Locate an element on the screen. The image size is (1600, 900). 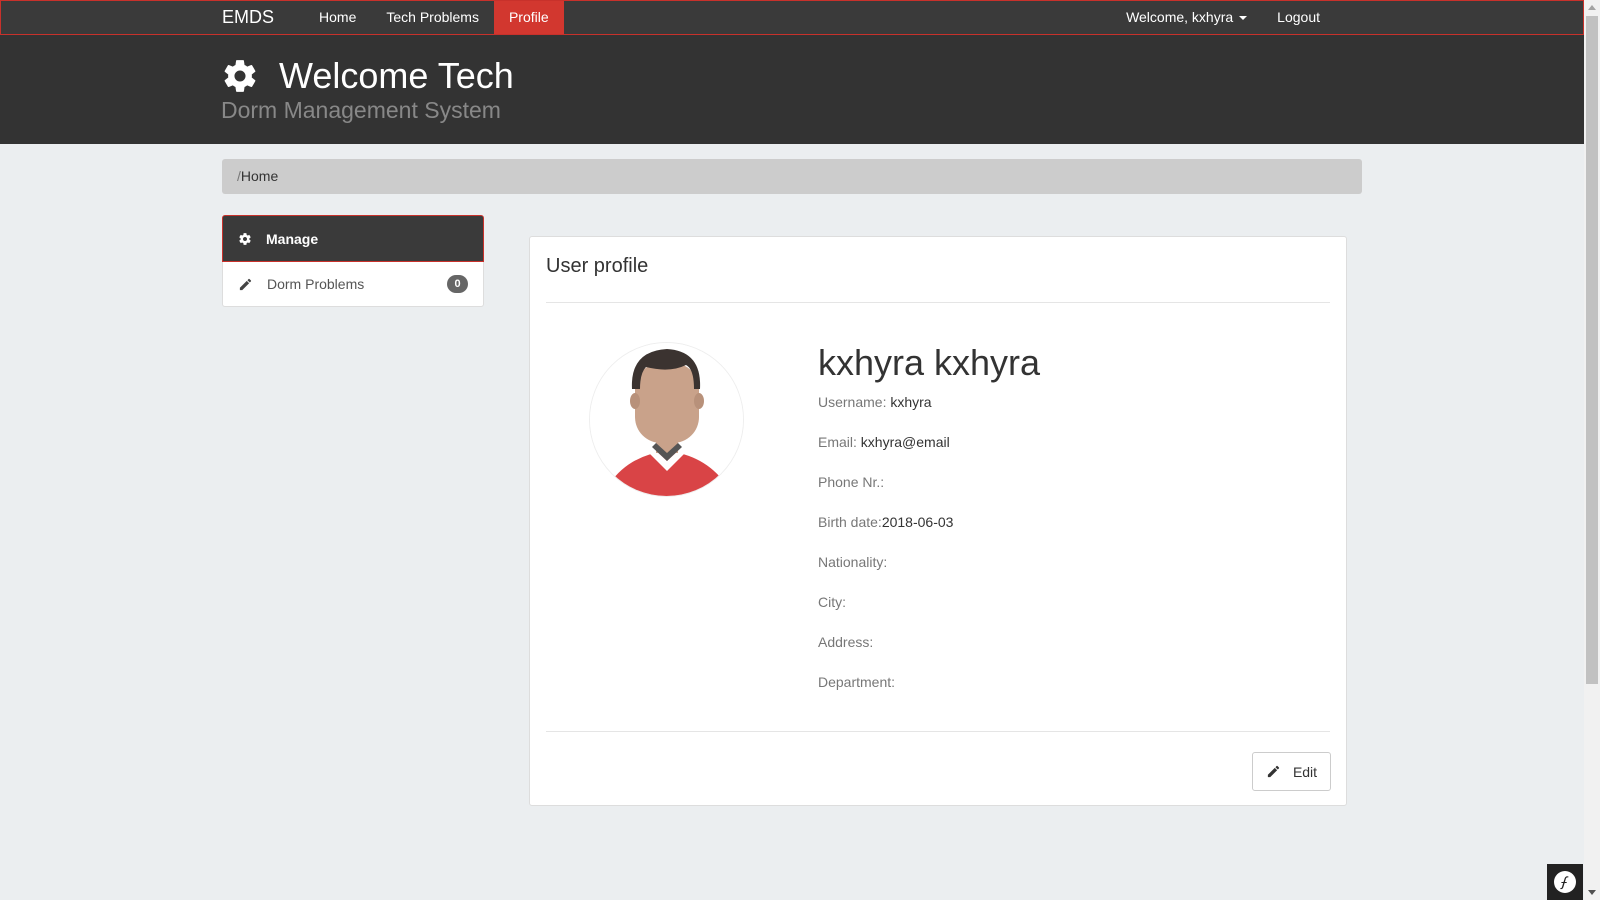
field-value: 2018-06-03 is located at coordinates (917, 522).